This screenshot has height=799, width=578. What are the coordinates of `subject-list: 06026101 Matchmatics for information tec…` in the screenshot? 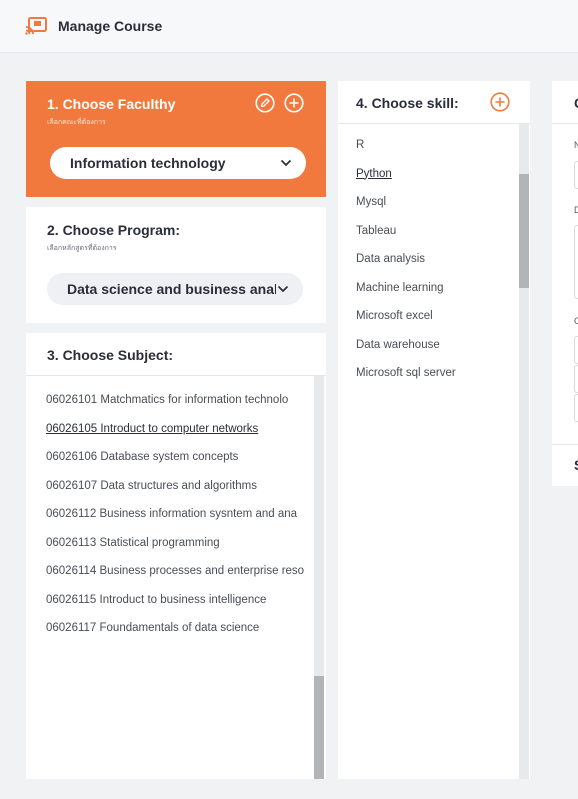 It's located at (179, 514).